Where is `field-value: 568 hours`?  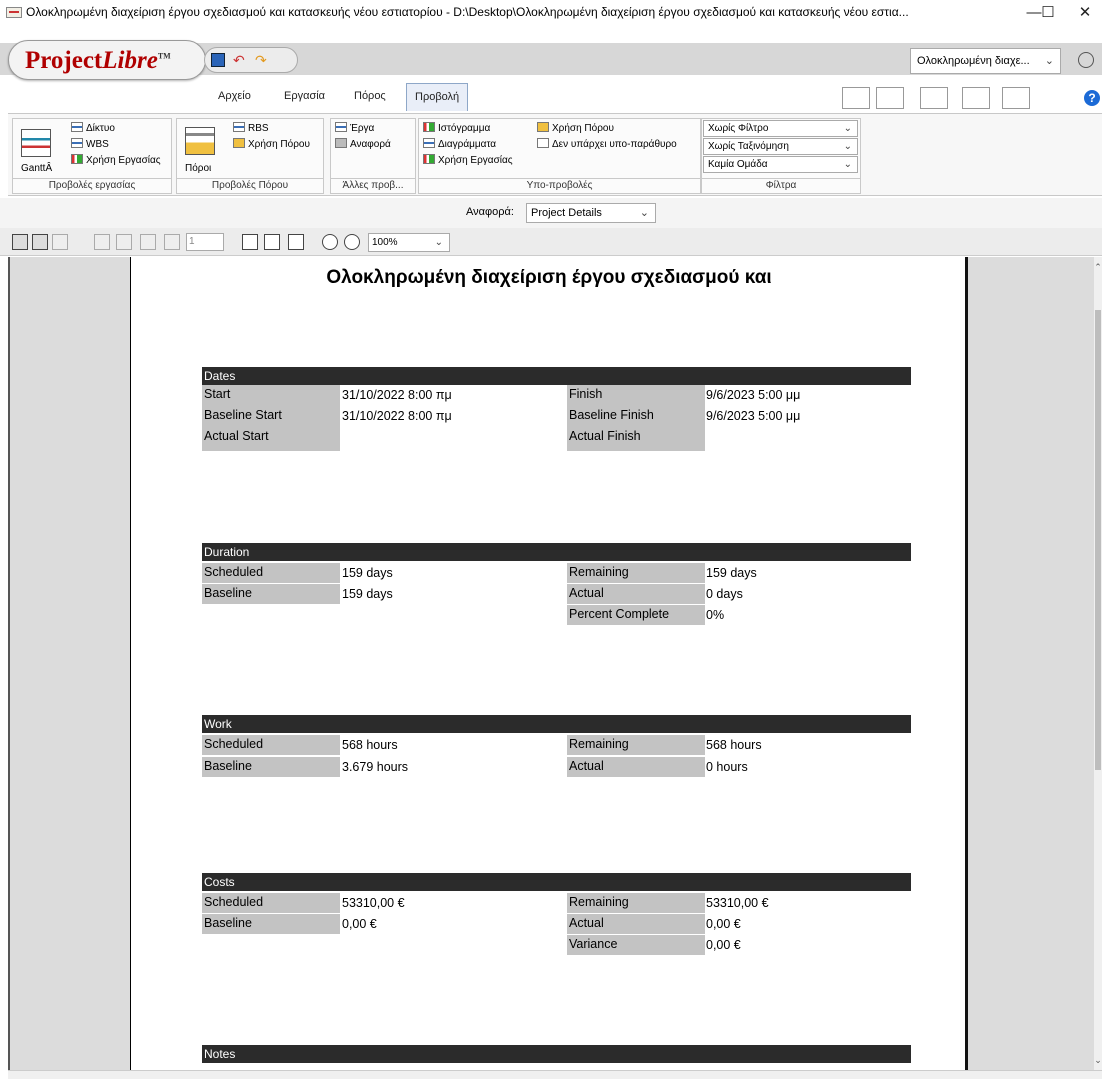
field-value: 568 hours is located at coordinates (734, 745).